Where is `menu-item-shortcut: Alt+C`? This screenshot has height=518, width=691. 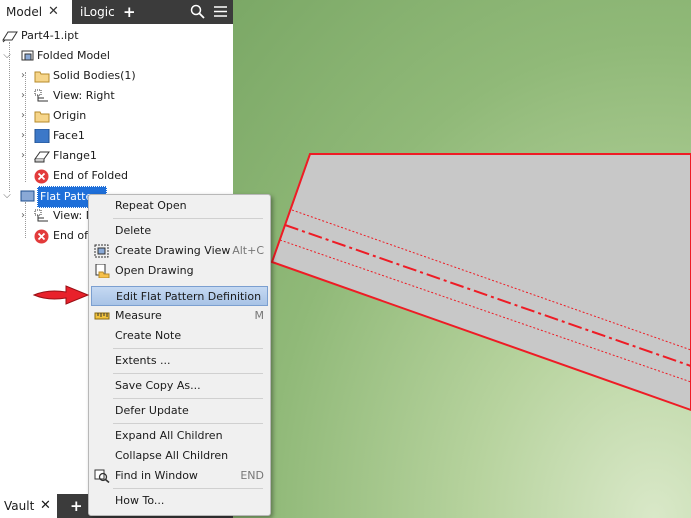 menu-item-shortcut: Alt+C is located at coordinates (248, 250).